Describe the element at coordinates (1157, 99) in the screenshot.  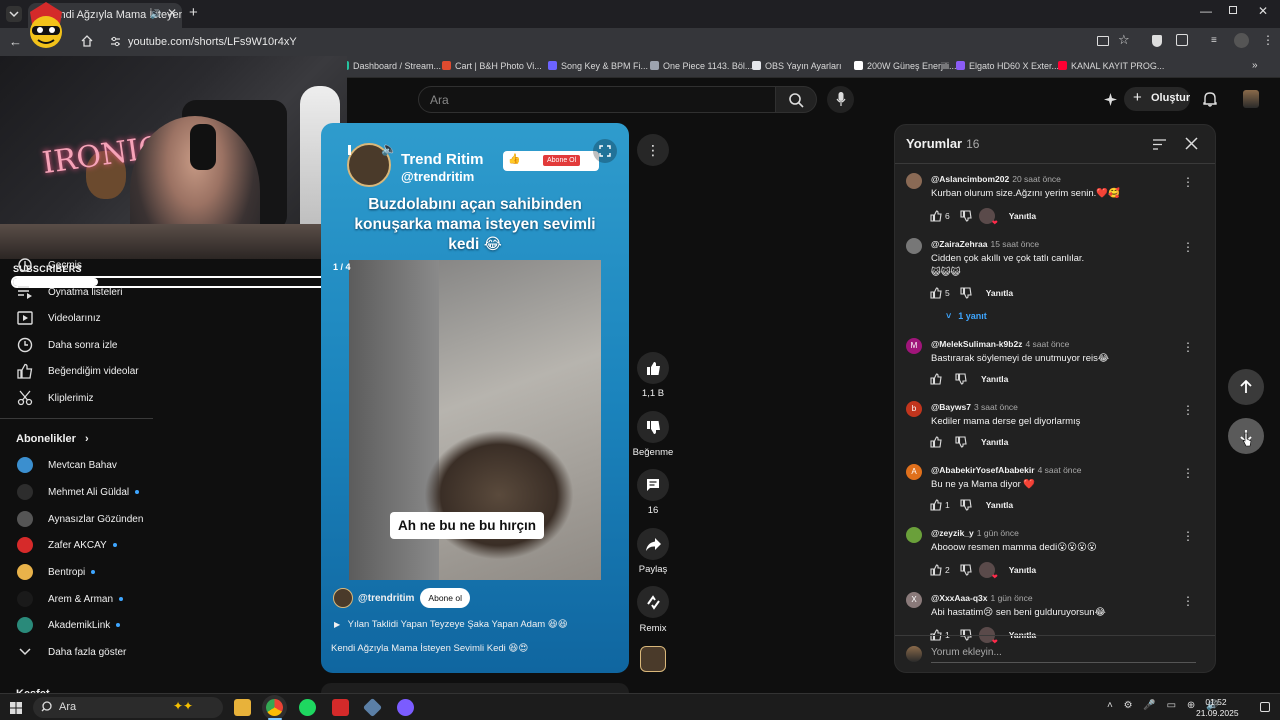
I see `create-button: + Oluştur` at that location.